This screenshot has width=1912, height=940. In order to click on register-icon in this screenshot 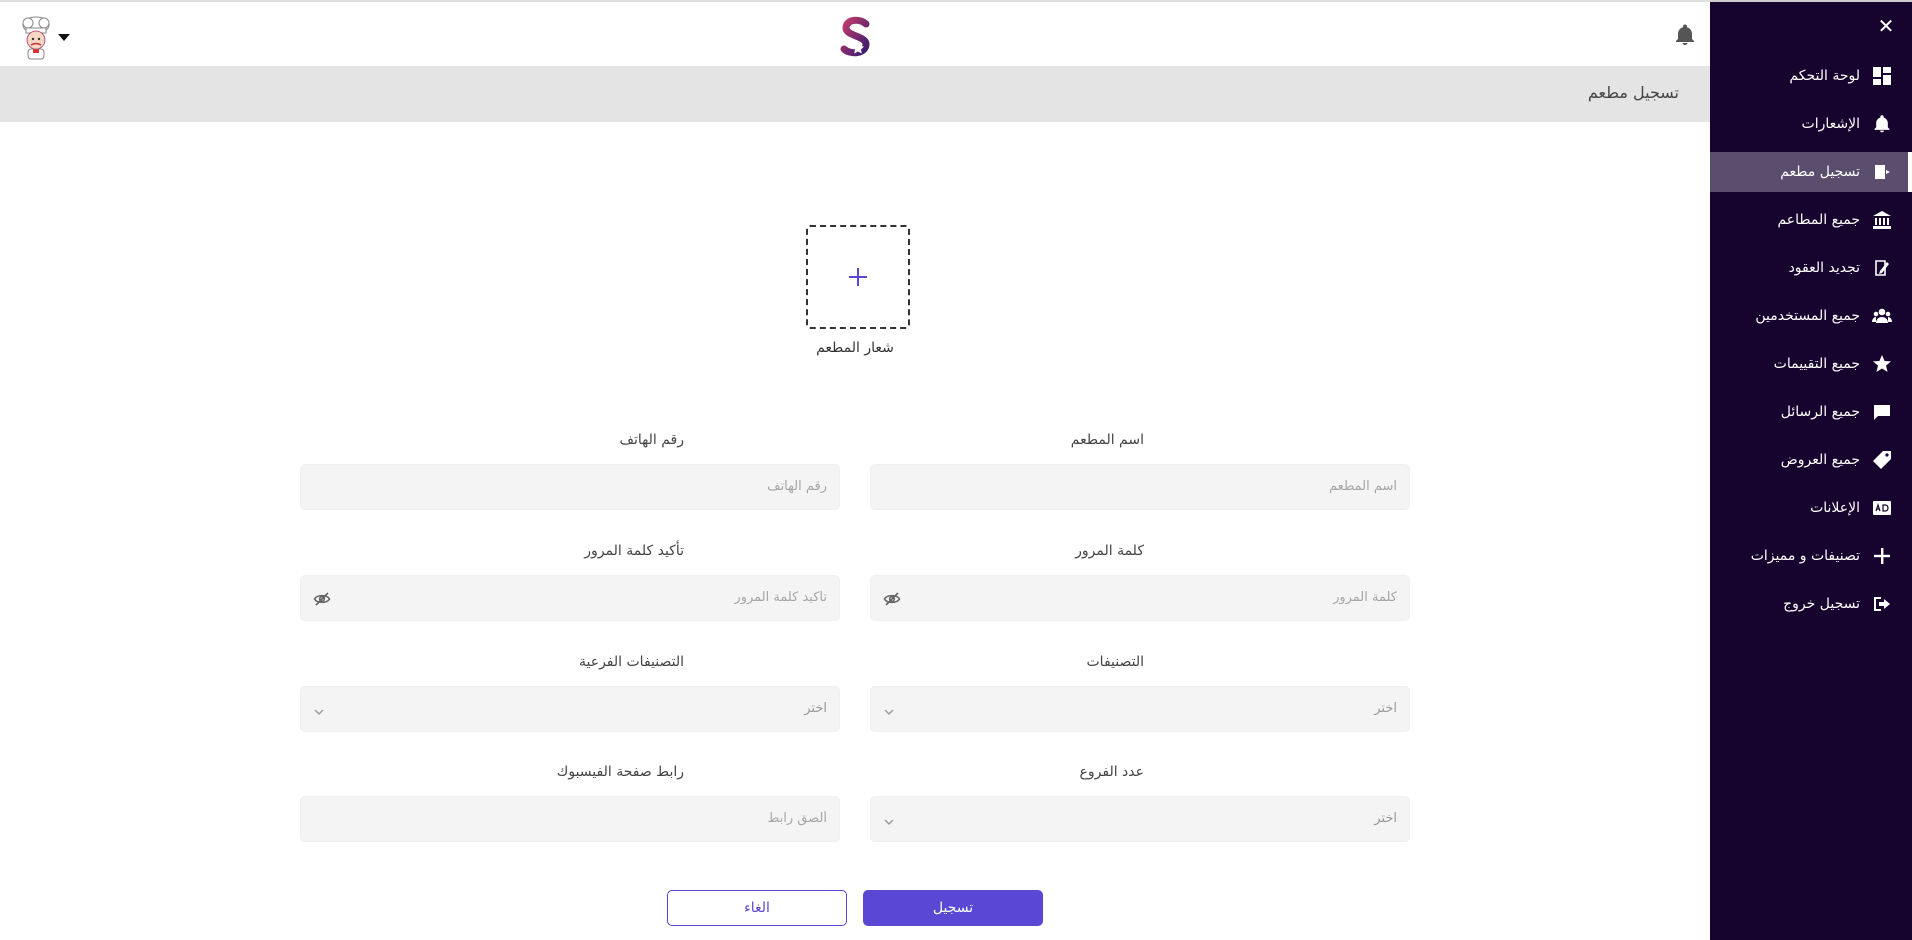, I will do `click(1882, 172)`.